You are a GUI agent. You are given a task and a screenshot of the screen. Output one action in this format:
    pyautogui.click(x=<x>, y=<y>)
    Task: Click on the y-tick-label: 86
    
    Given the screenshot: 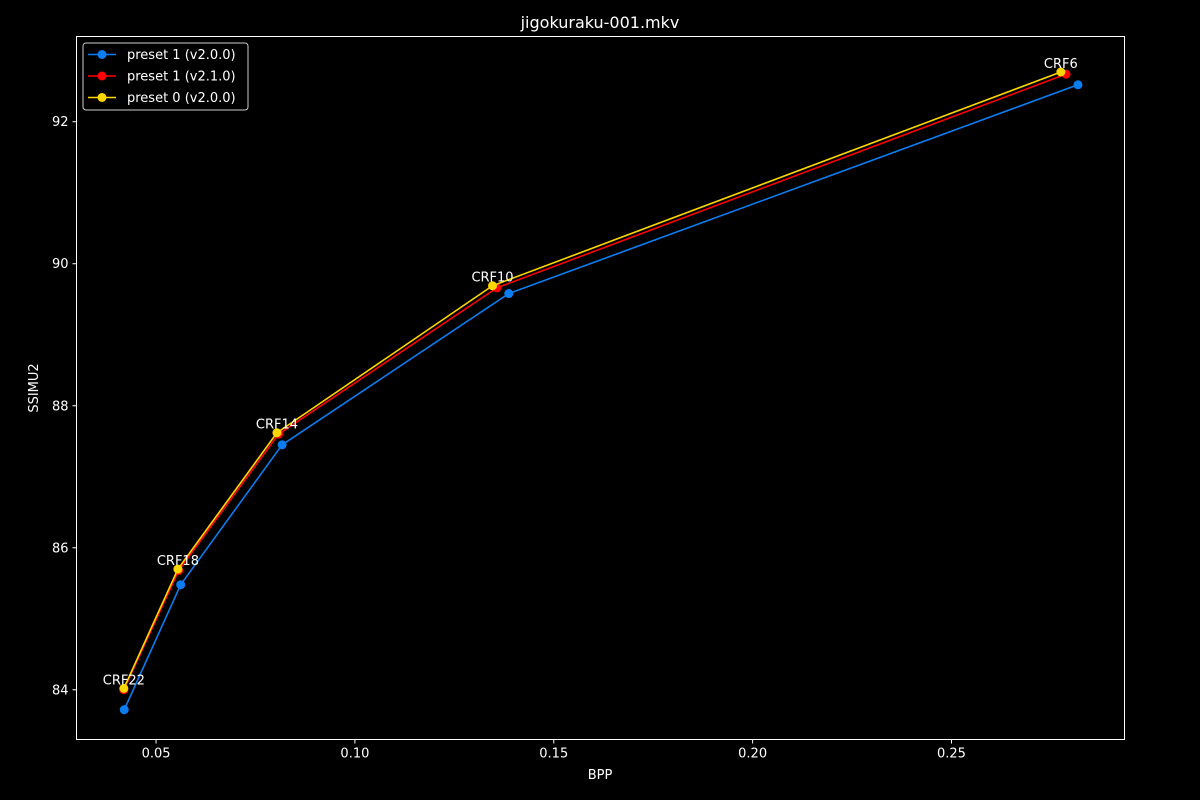 What is the action you would take?
    pyautogui.click(x=60, y=548)
    